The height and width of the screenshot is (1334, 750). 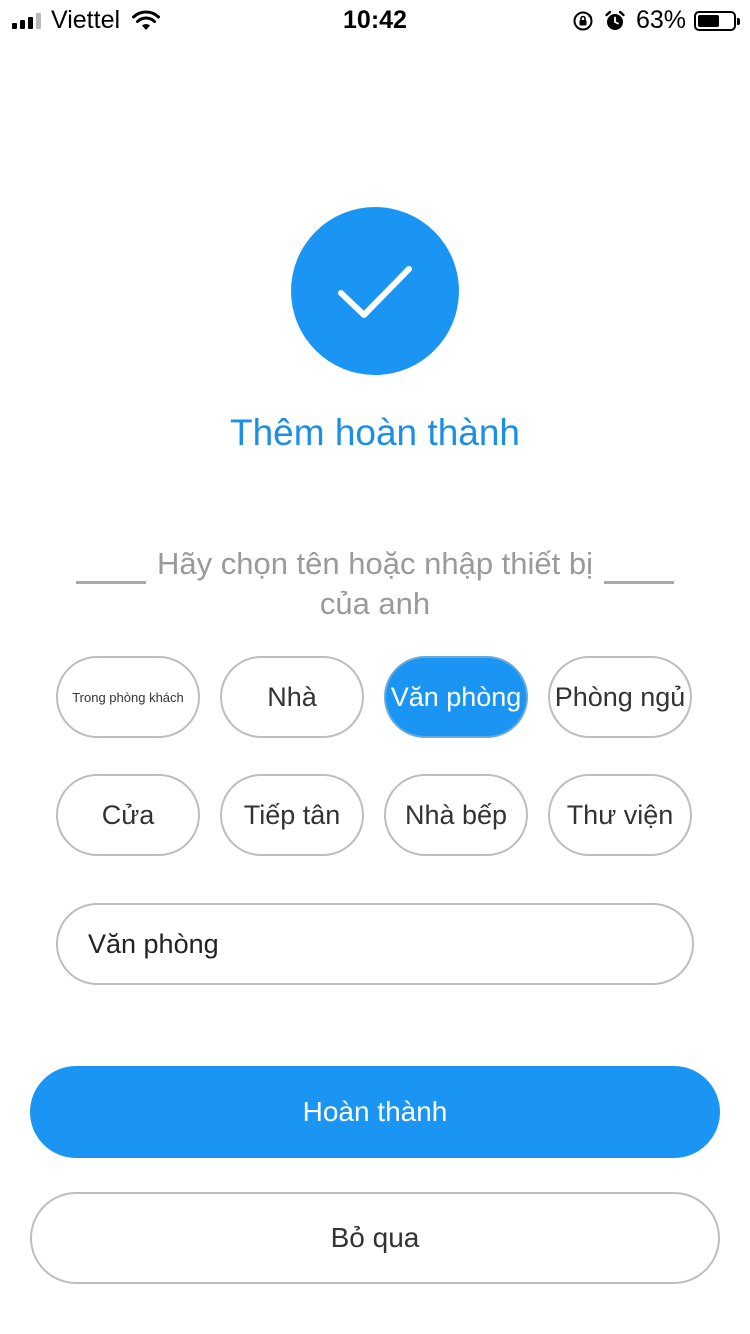 I want to click on carrier-name: Viettel, so click(x=86, y=20).